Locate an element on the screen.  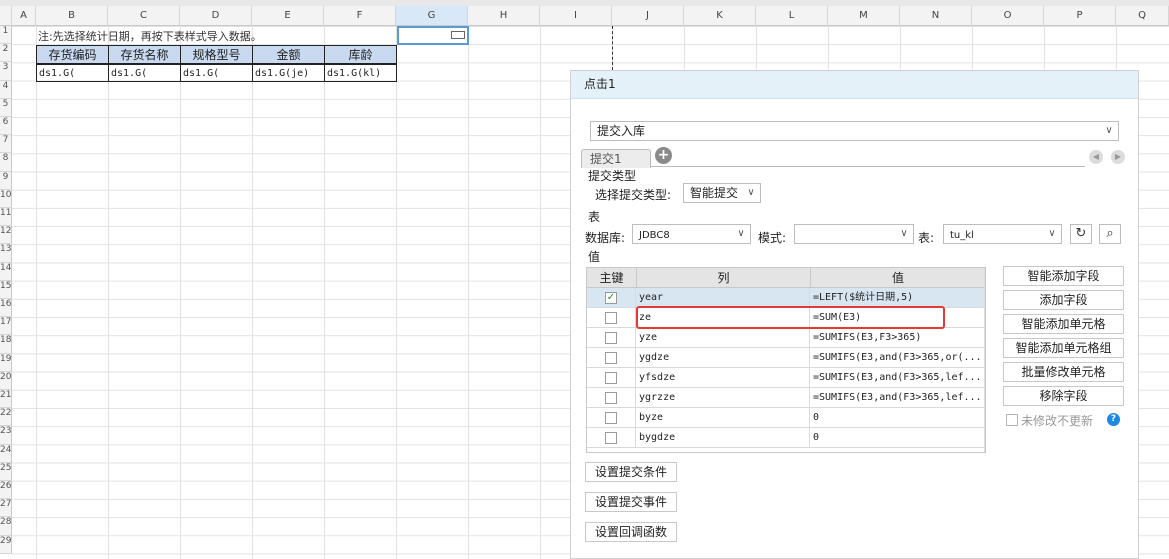
row-header-15: 15 is located at coordinates (6, 289).